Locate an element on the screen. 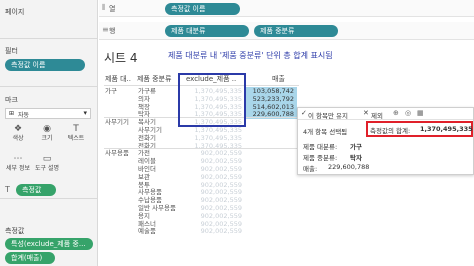 This screenshot has width=474, height=266. view-data-icon: ▦ is located at coordinates (420, 113).